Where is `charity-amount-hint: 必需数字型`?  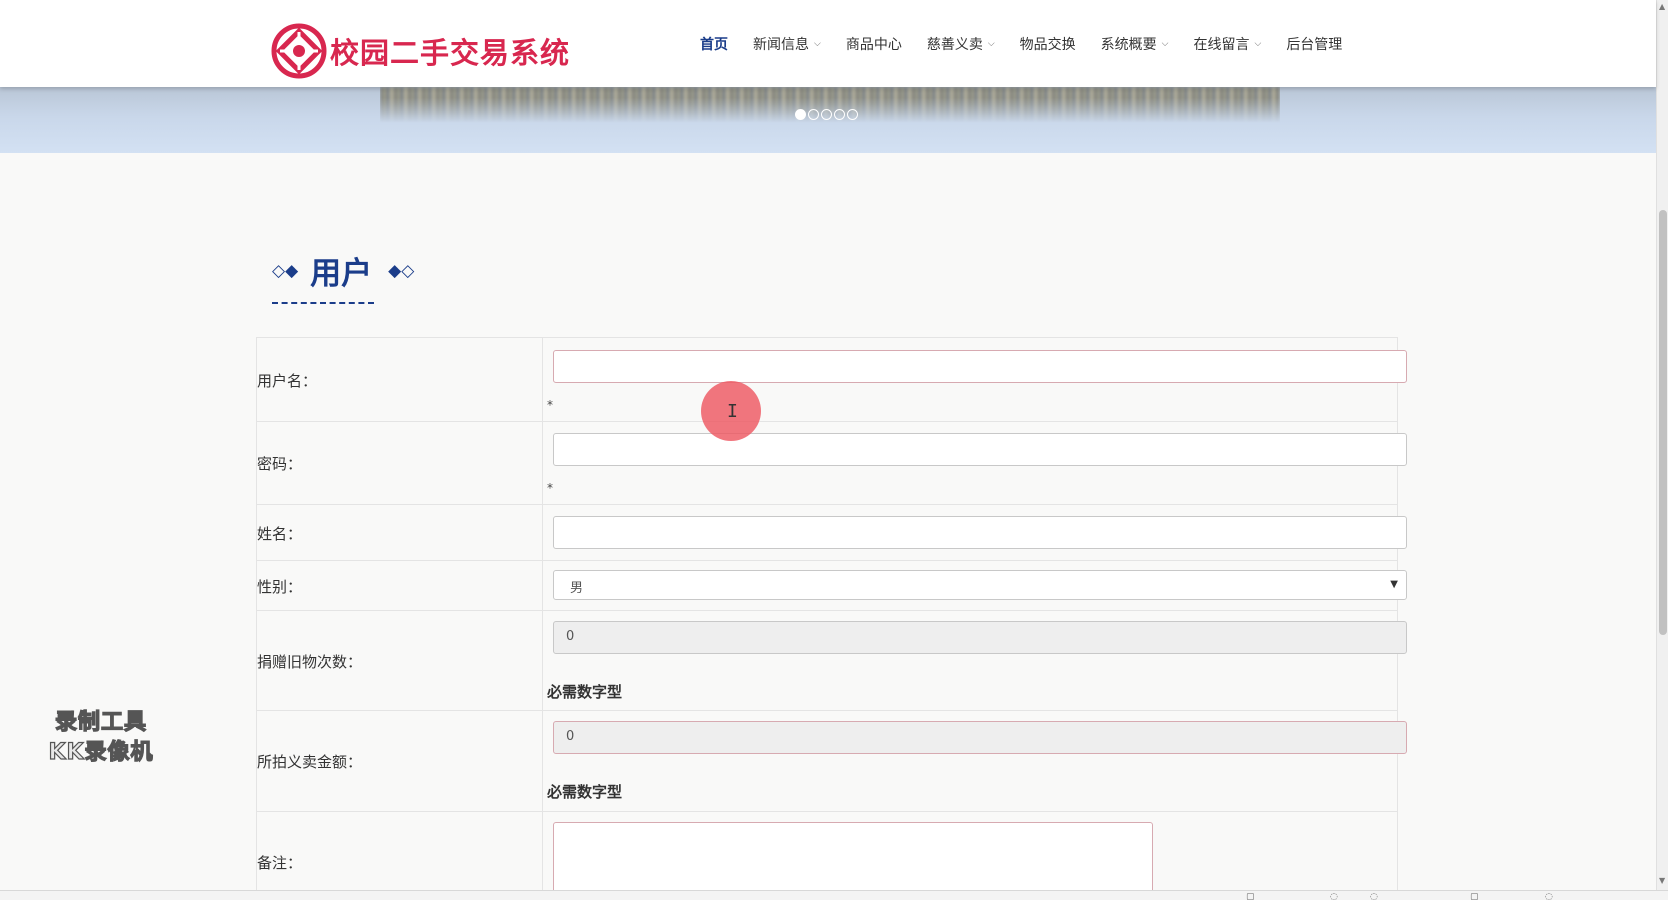
charity-amount-hint: 必需数字型 is located at coordinates (585, 792).